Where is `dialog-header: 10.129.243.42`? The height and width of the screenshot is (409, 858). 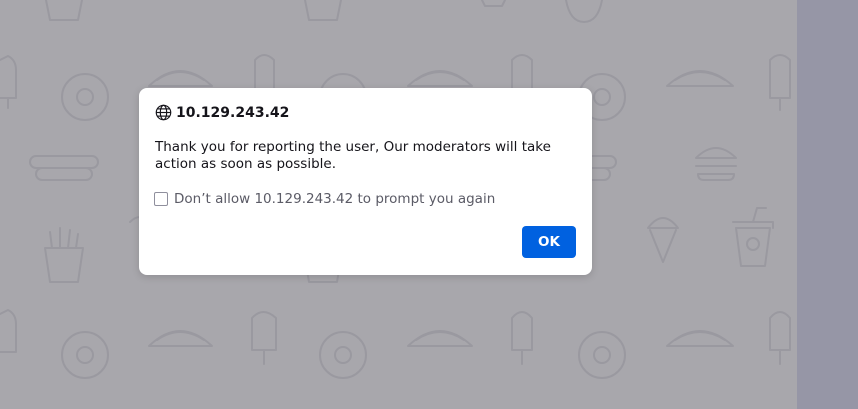 dialog-header: 10.129.243.42 is located at coordinates (222, 112).